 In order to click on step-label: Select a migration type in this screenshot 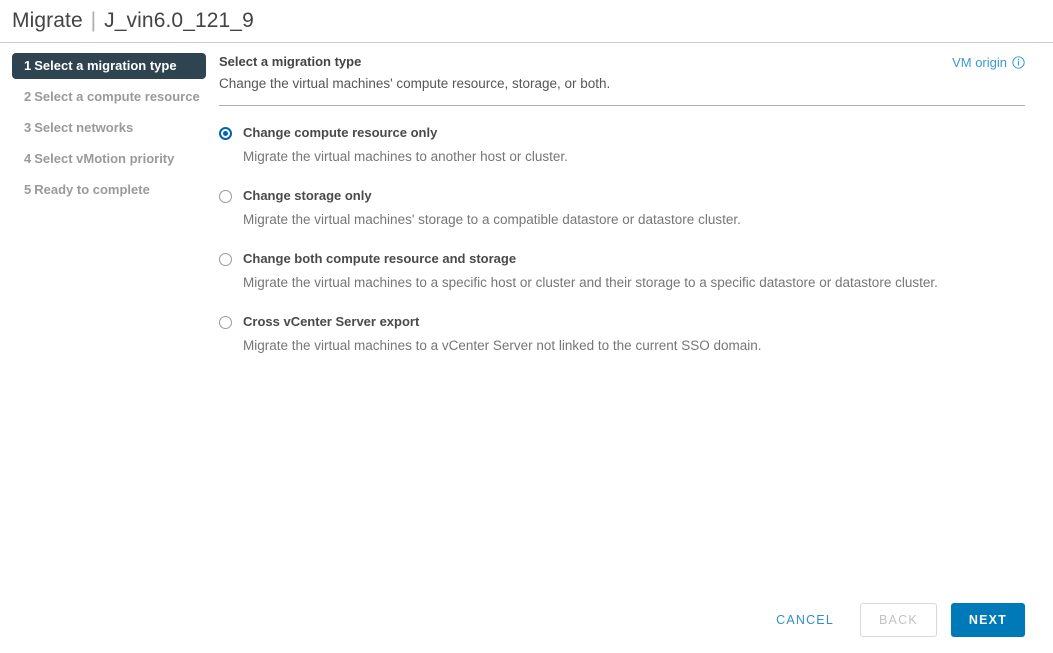, I will do `click(105, 65)`.